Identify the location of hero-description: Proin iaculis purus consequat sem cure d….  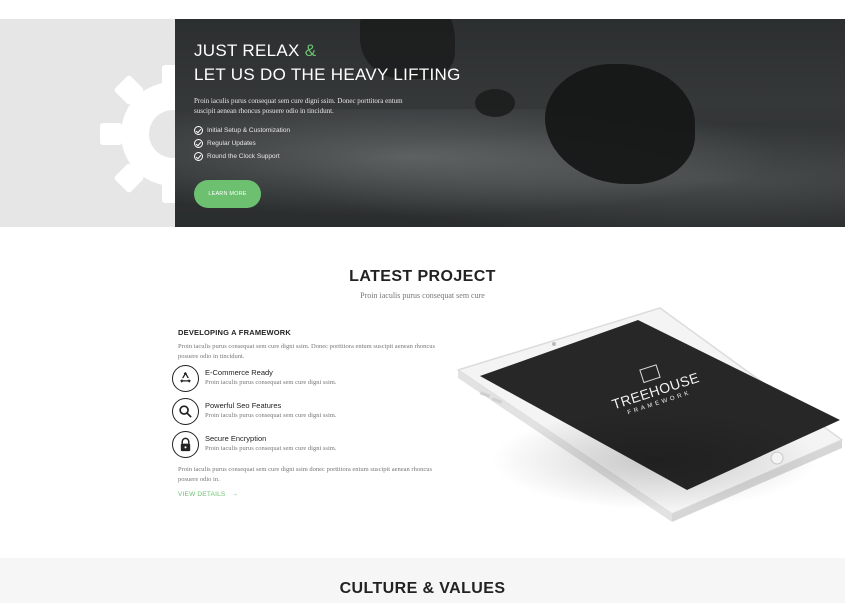
(298, 106).